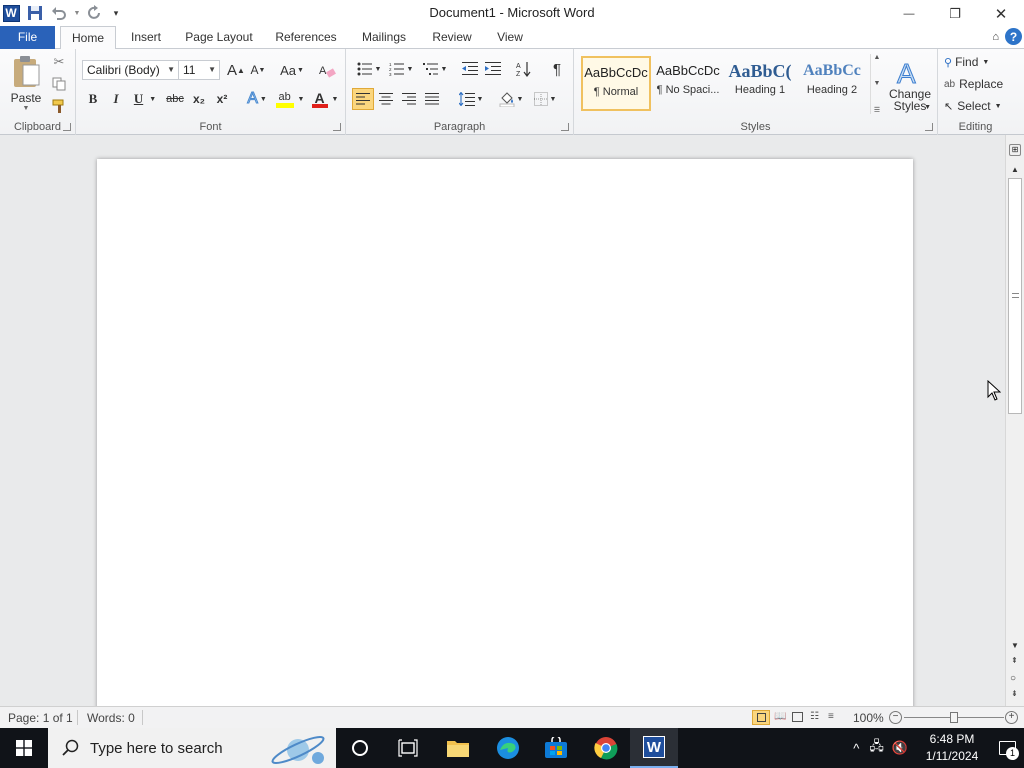 The image size is (1024, 768). Describe the element at coordinates (910, 85) in the screenshot. I see `change-styles-button: A Change Styles ▼` at that location.